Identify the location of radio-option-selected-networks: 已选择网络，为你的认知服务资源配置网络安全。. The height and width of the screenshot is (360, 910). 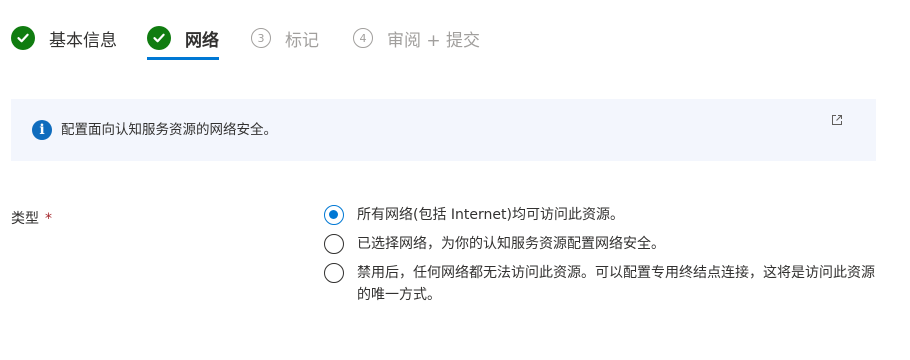
(604, 244).